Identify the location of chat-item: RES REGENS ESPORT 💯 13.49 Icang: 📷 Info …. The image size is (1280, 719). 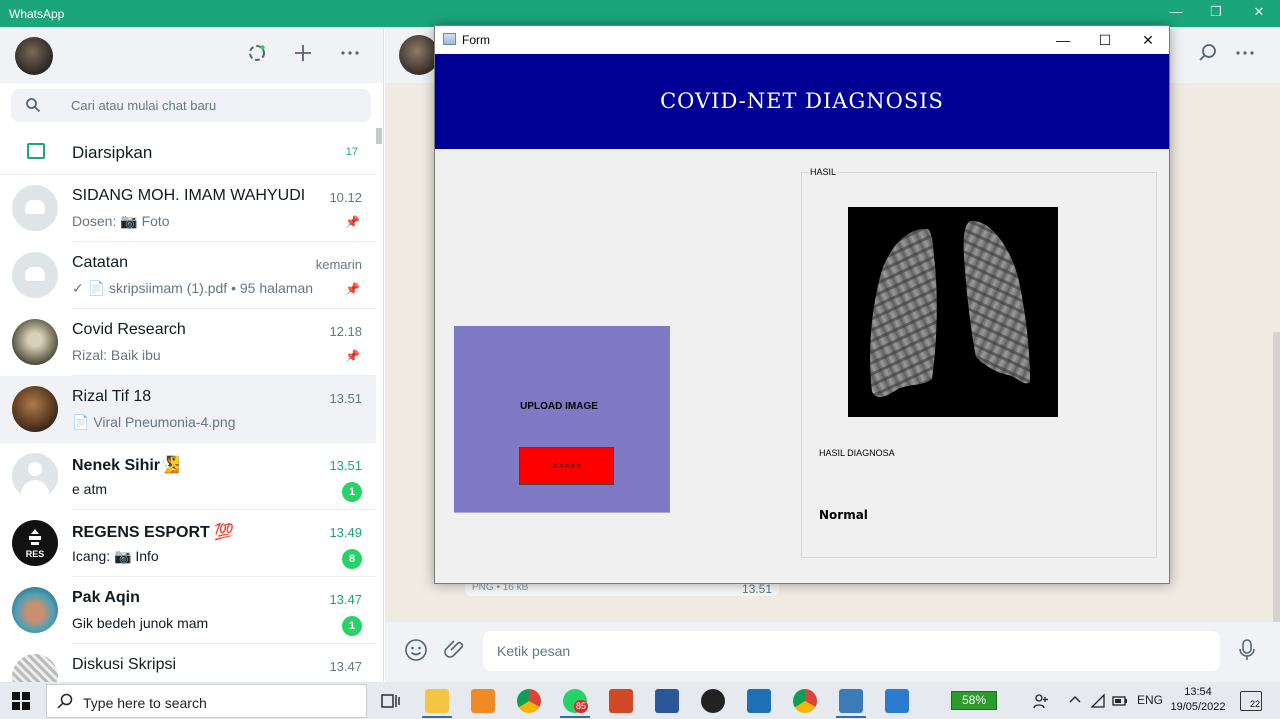
(188, 543).